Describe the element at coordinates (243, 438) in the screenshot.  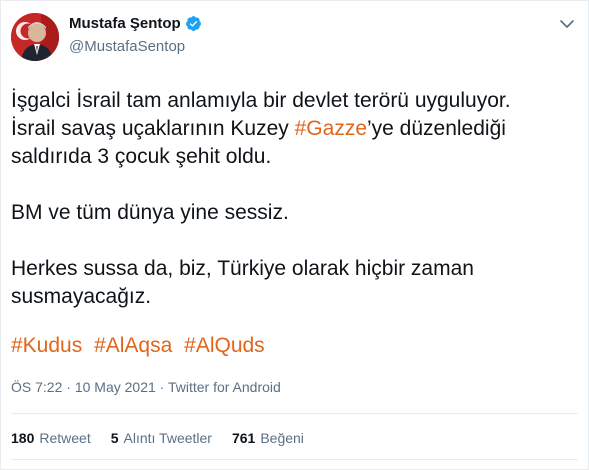
I see `like-count-value: 761` at that location.